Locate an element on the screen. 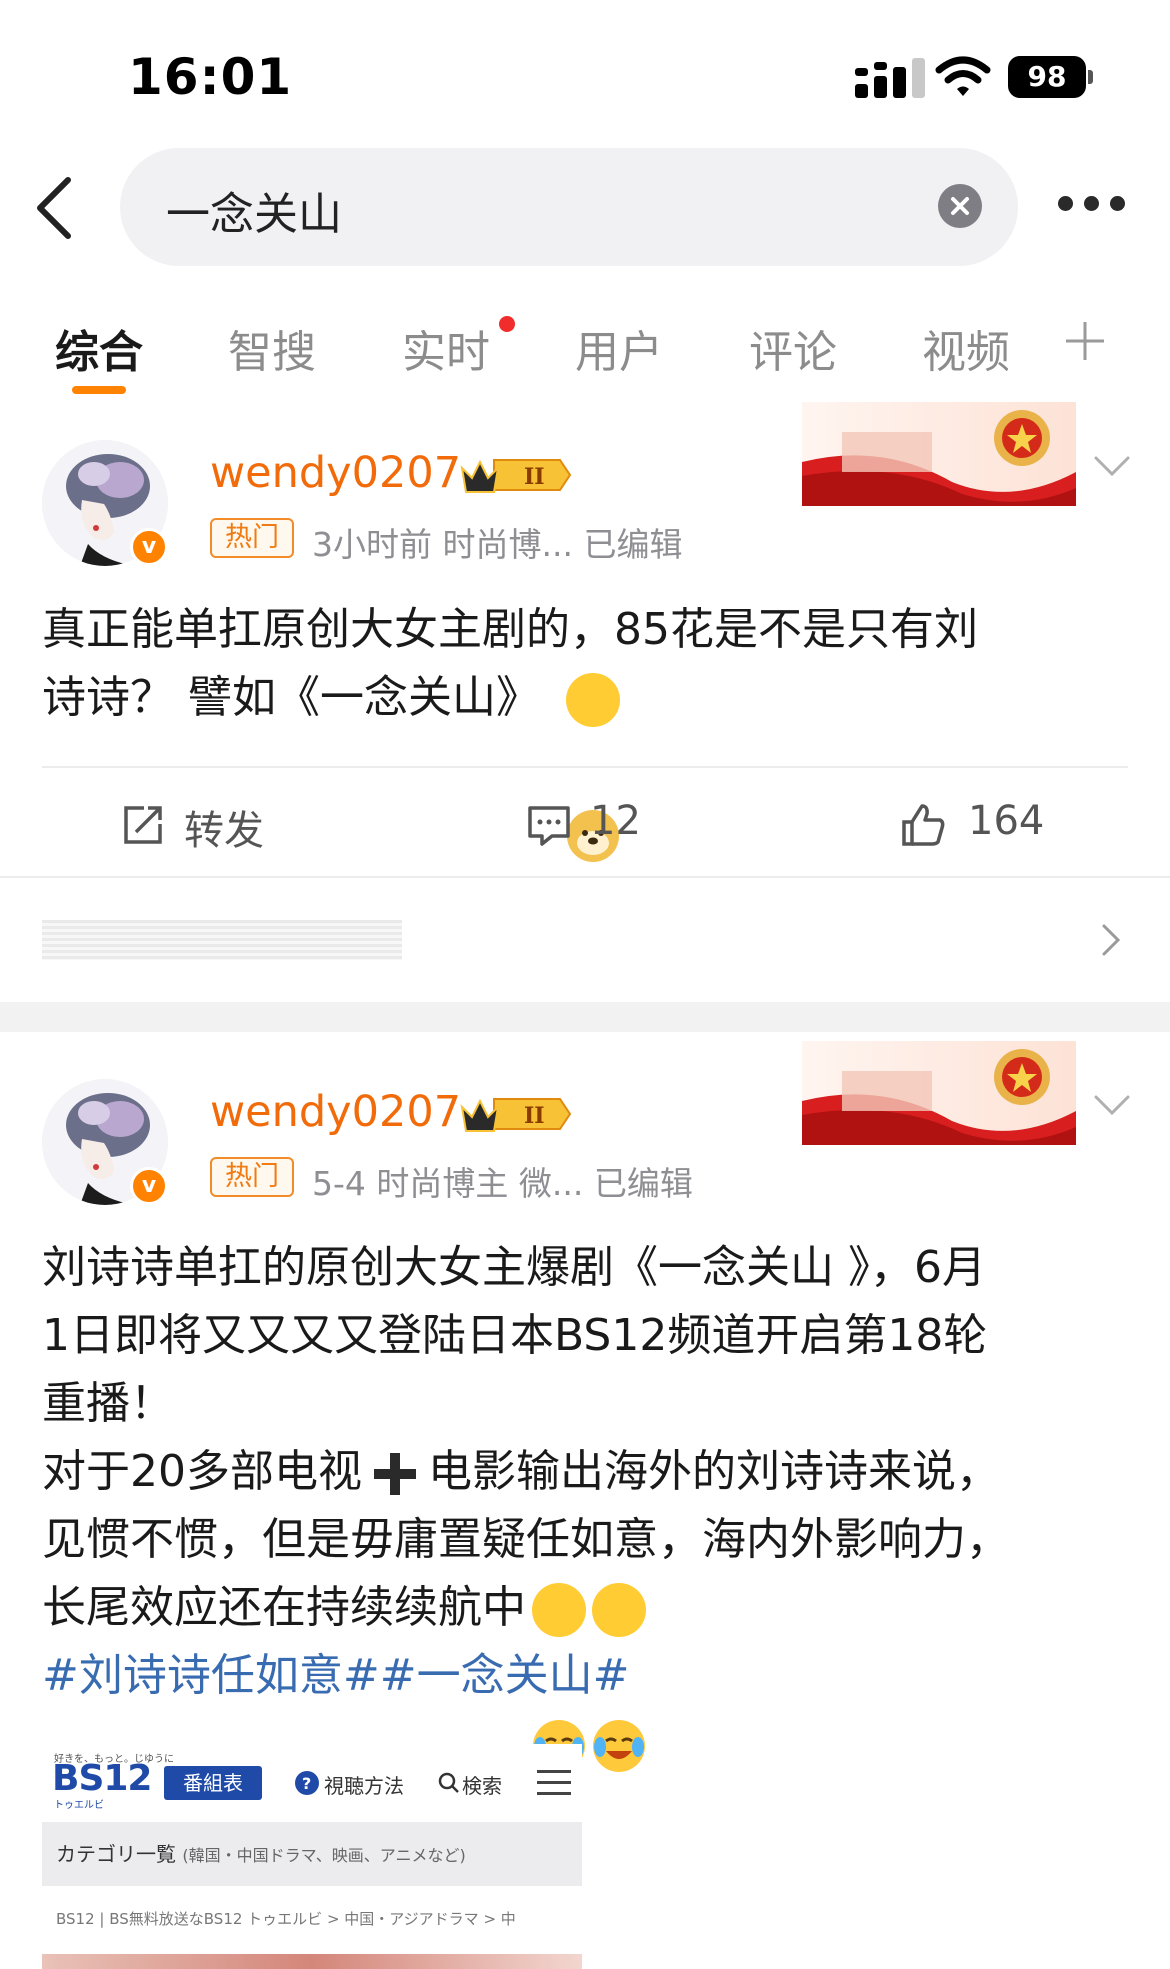 Image resolution: width=1170 pixels, height=1969 pixels. bs12-logo: BS12 is located at coordinates (102, 1778).